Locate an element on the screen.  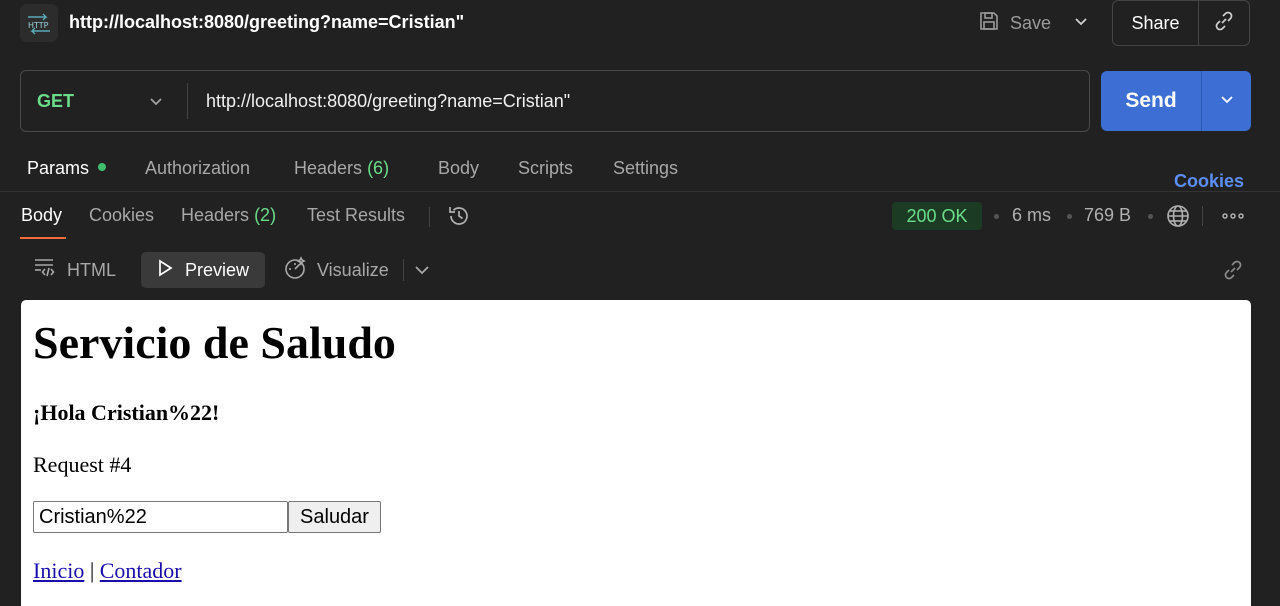
view-options-button is located at coordinates (422, 272).